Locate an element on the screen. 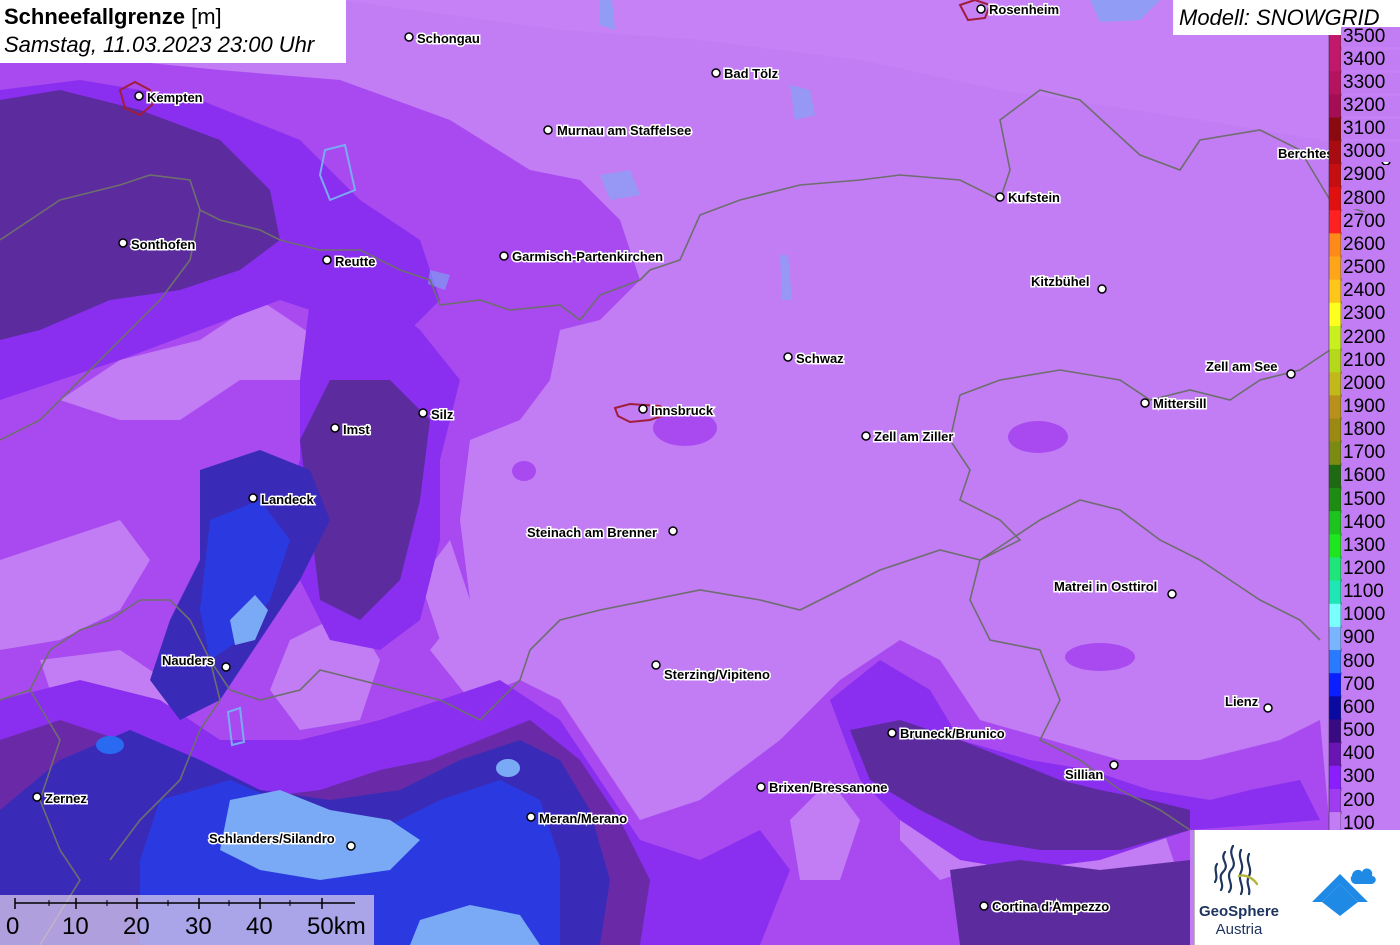  city-marker: Brixen/Bressanone is located at coordinates (822, 788).